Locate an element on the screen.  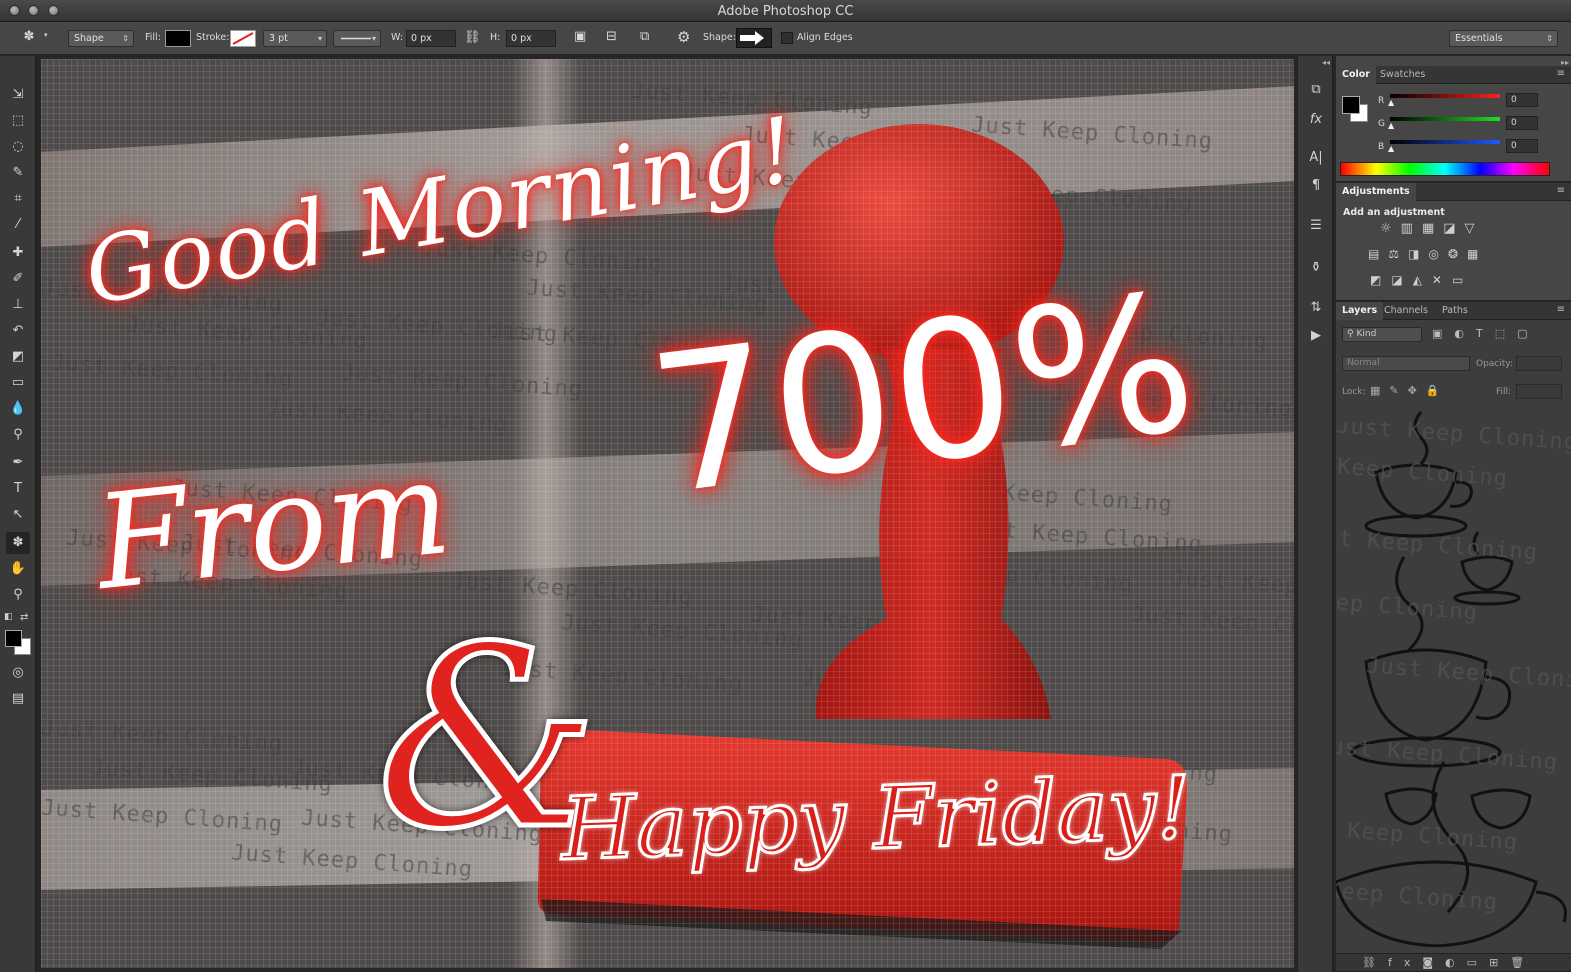
screen-mode-icon: ▤ is located at coordinates (18, 699).